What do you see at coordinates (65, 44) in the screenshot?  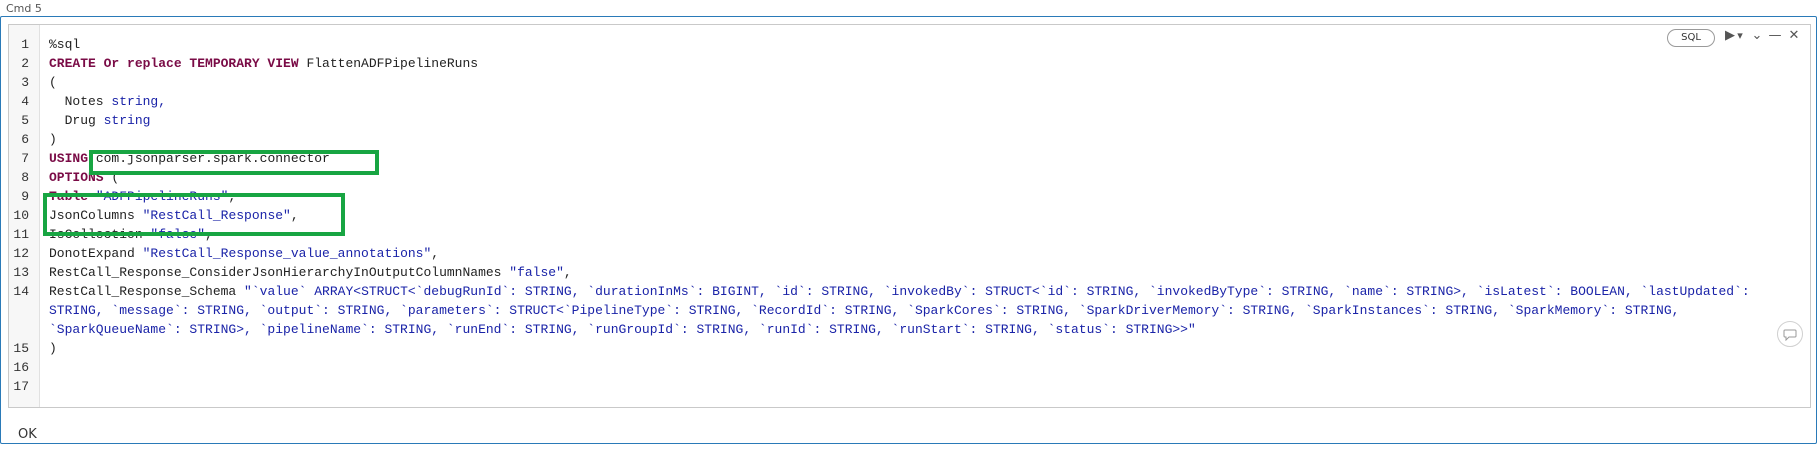 I see `code-text: %sql` at bounding box center [65, 44].